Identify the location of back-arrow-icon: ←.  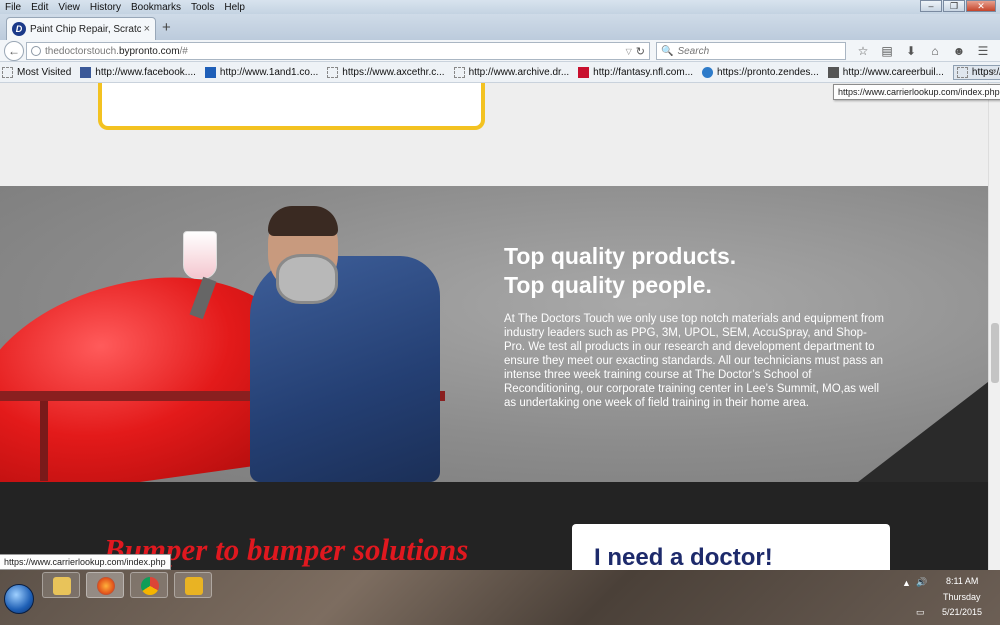
(14, 51).